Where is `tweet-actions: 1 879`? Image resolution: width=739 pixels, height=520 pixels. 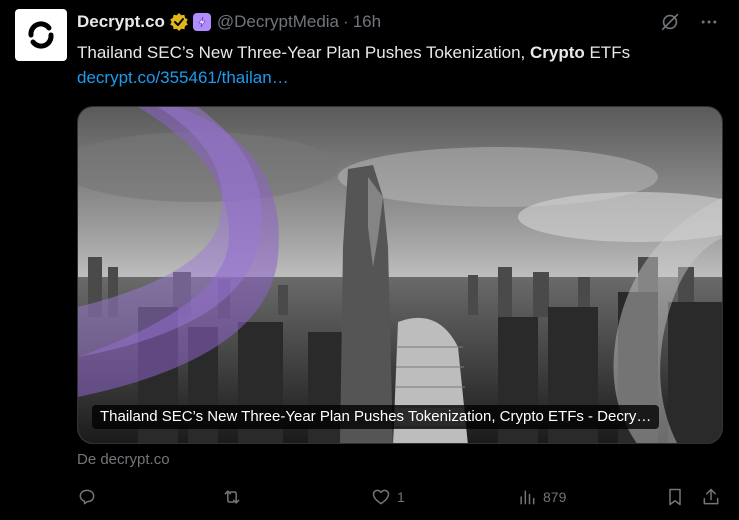 tweet-actions: 1 879 is located at coordinates (400, 497).